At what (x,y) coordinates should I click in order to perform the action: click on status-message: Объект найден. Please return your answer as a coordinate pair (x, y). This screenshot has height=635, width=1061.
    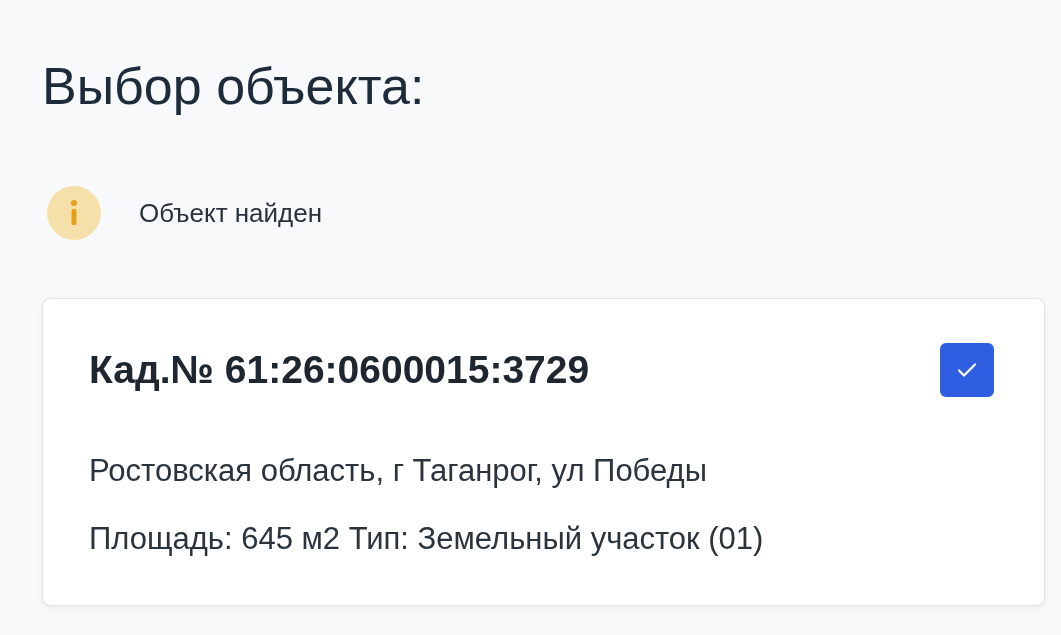
    Looking at the image, I should click on (231, 213).